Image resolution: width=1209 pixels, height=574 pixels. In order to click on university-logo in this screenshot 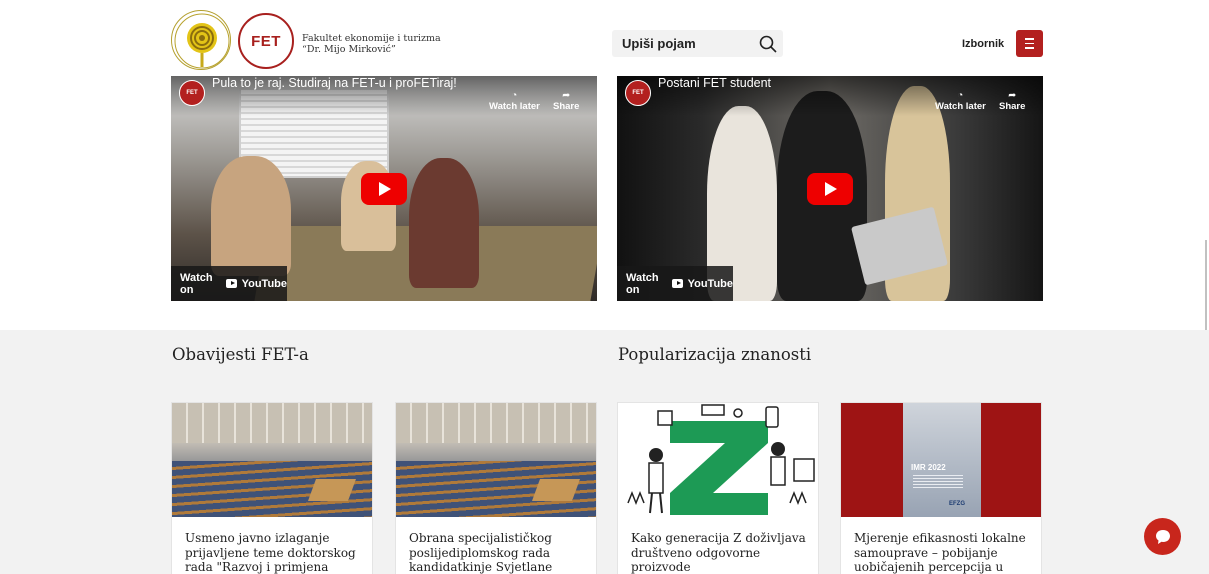, I will do `click(201, 40)`.